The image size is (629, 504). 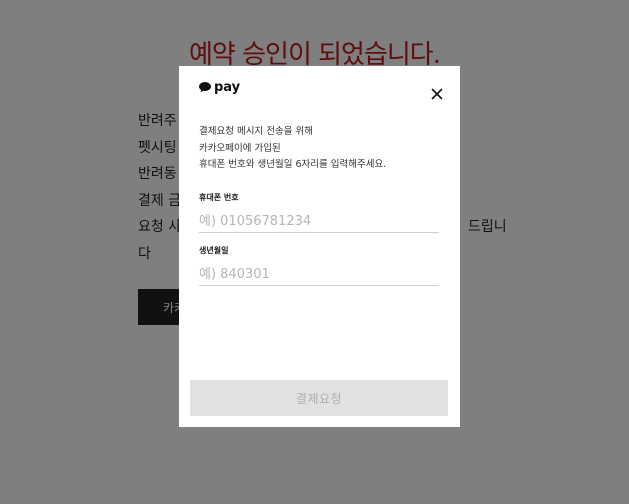 What do you see at coordinates (214, 250) in the screenshot?
I see `birth-label: 생년월일` at bounding box center [214, 250].